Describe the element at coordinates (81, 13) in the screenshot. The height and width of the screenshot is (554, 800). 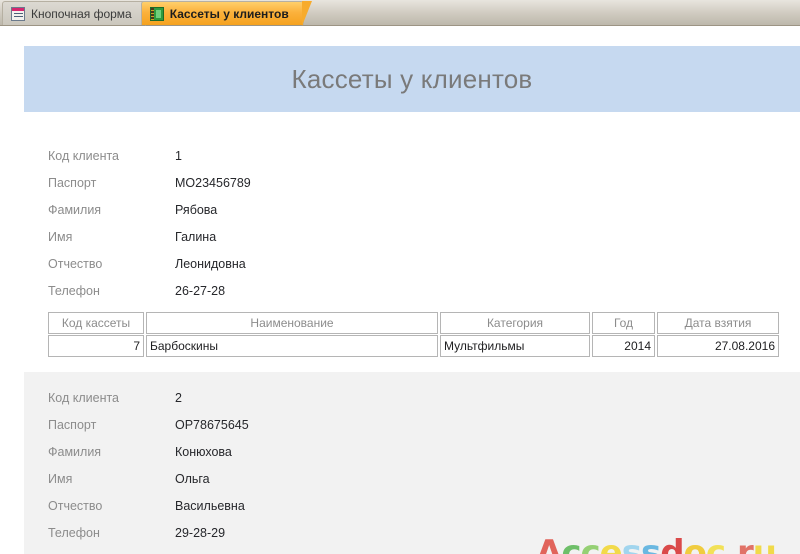
I see `tab-label: Кнопочная форма` at that location.